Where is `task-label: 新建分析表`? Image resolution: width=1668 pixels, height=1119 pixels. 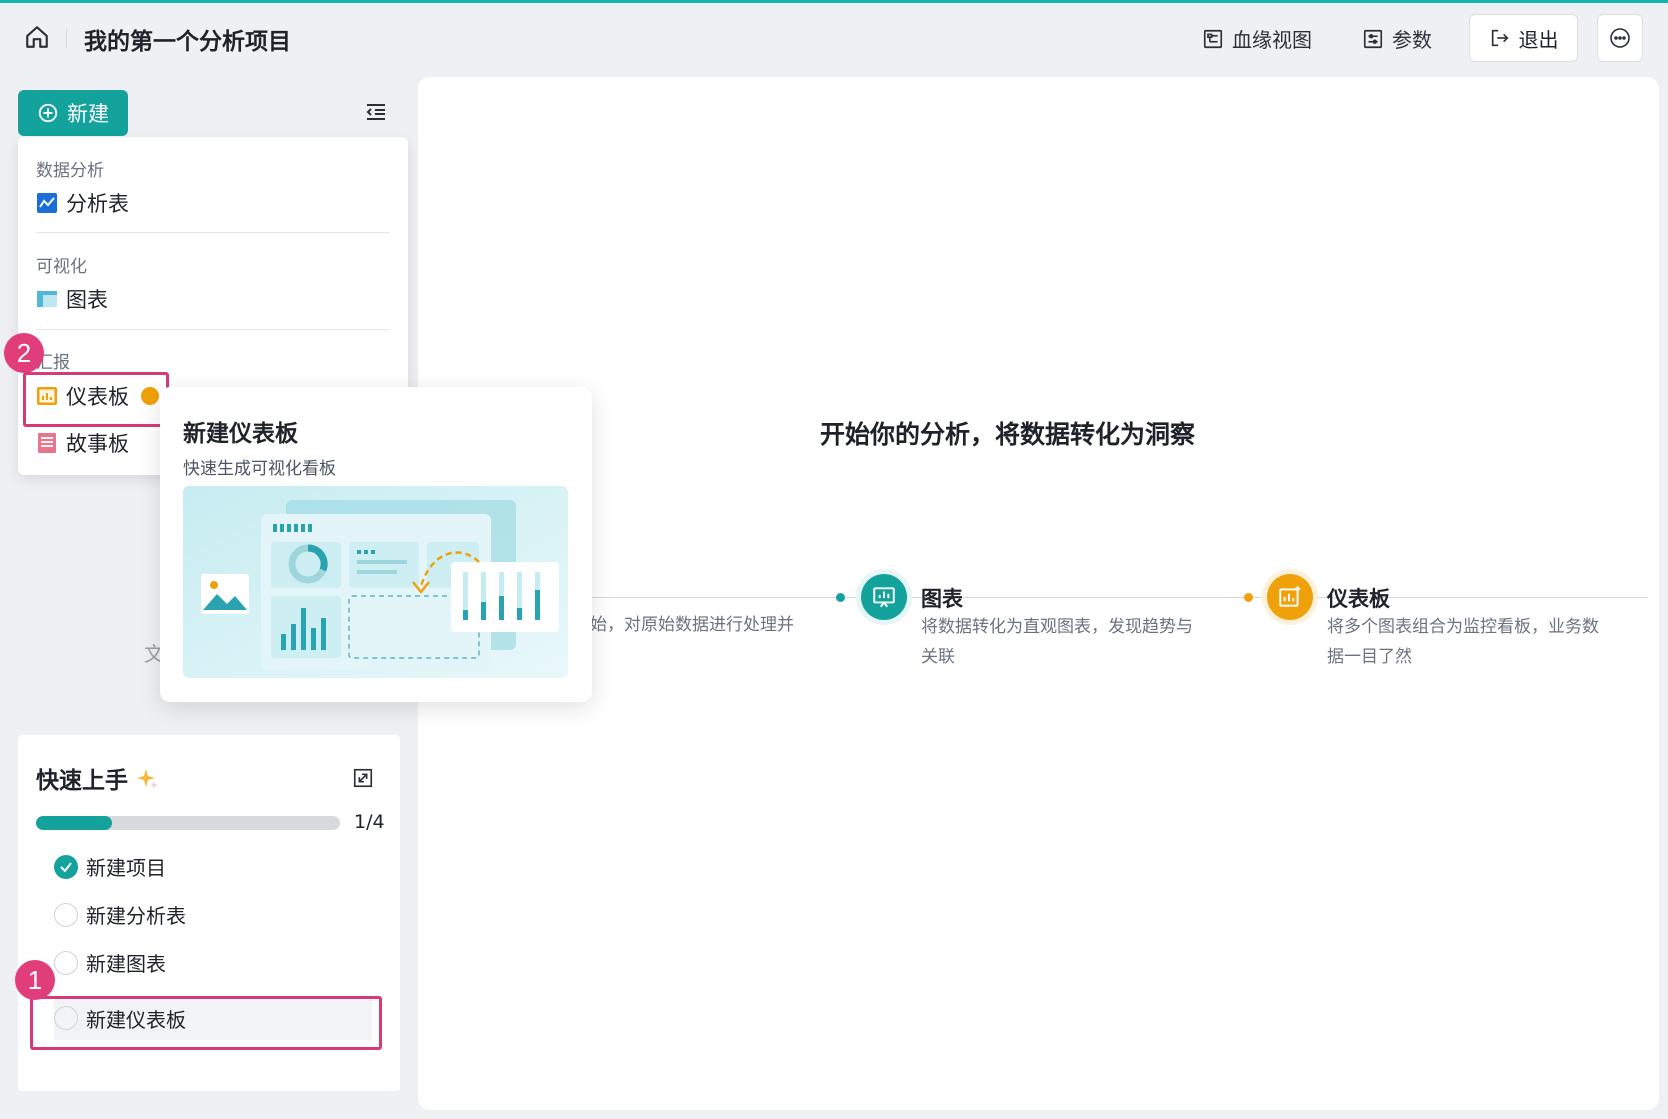 task-label: 新建分析表 is located at coordinates (136, 916).